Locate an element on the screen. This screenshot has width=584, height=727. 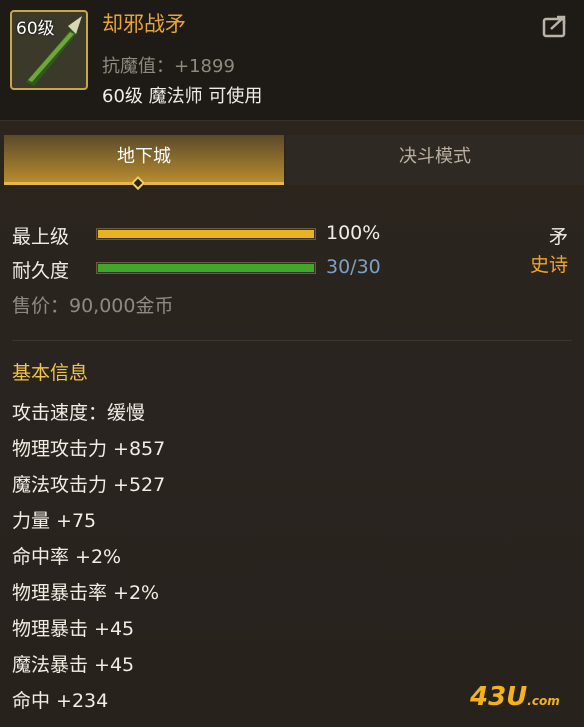
max-level-label: 最上级 is located at coordinates (41, 237).